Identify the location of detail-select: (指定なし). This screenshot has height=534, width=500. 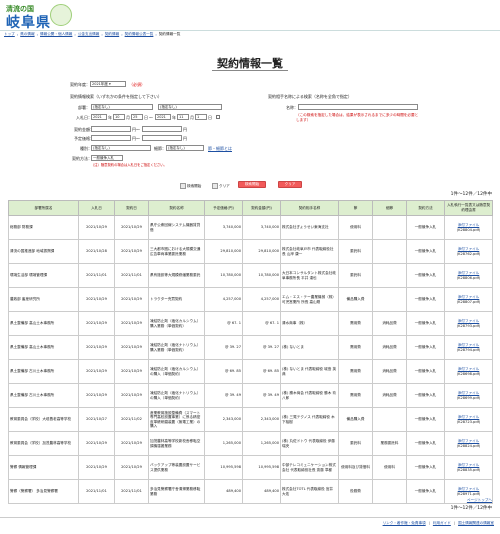
(185, 148).